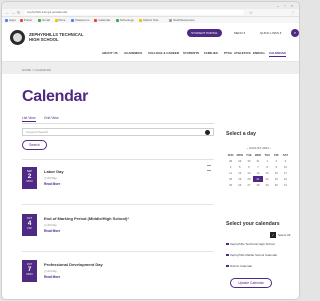 This screenshot has width=320, height=301. What do you see at coordinates (124, 20) in the screenshot?
I see `bookmark-item: Schoology` at bounding box center [124, 20].